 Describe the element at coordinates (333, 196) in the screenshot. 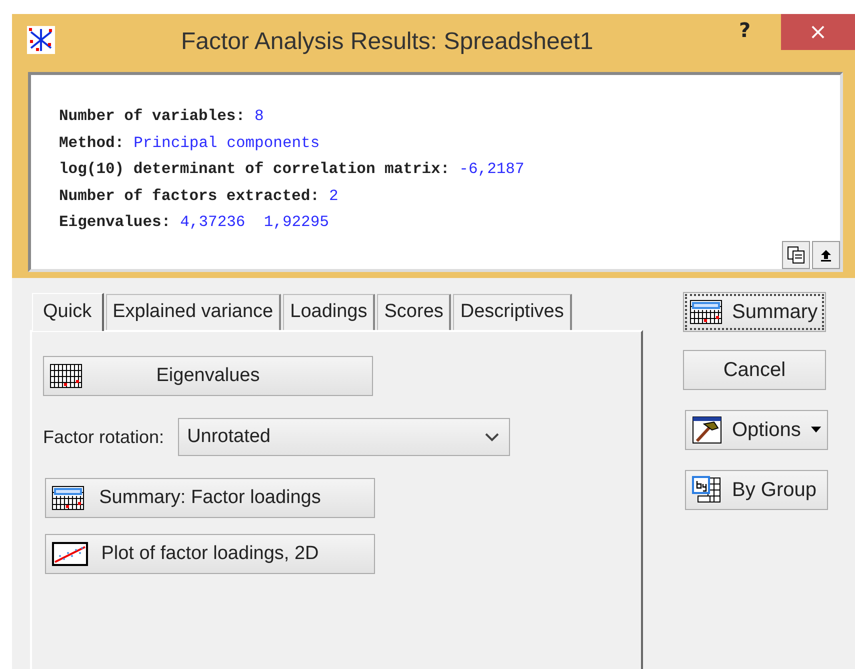

I see `output-value: 2` at that location.